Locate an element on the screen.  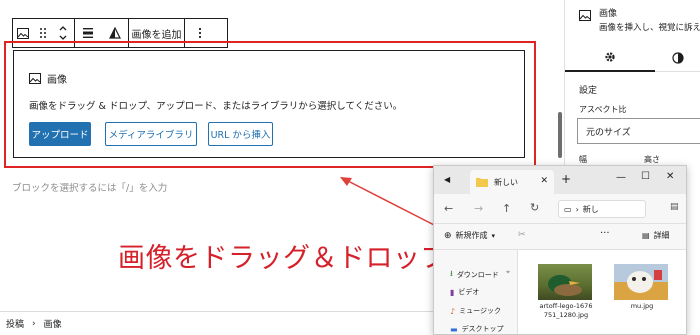
more-horizontal-icon: ··· is located at coordinates (605, 233).